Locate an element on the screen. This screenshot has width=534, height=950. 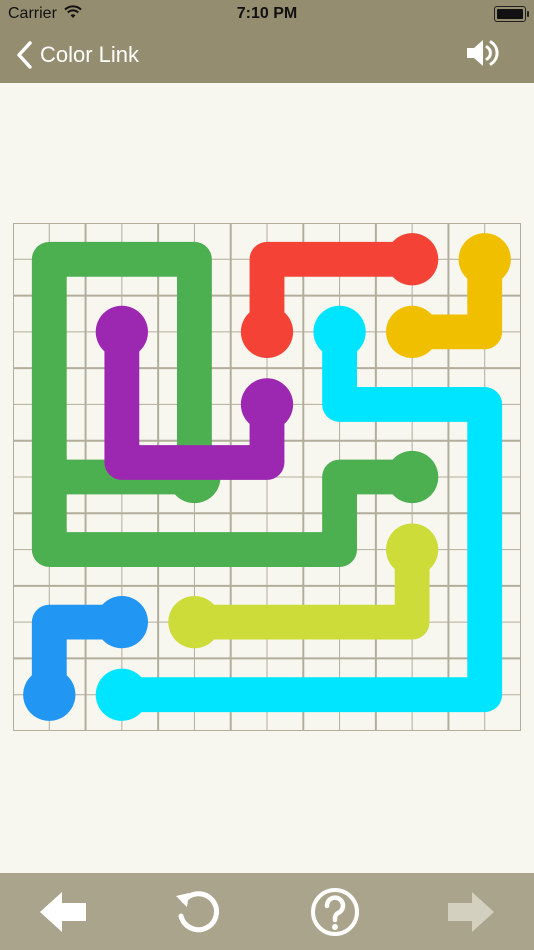
page-title: Color Link is located at coordinates (90, 54).